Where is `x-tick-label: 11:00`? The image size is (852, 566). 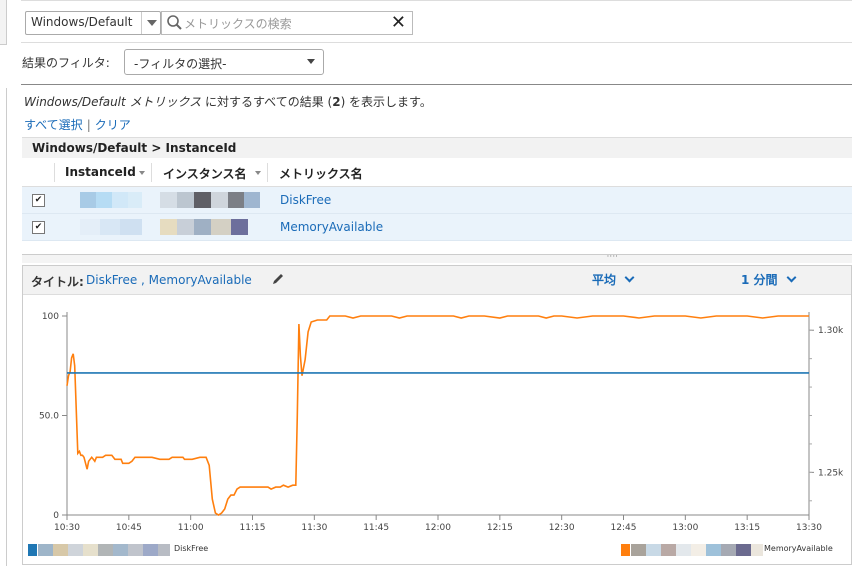
x-tick-label: 11:00 is located at coordinates (191, 528).